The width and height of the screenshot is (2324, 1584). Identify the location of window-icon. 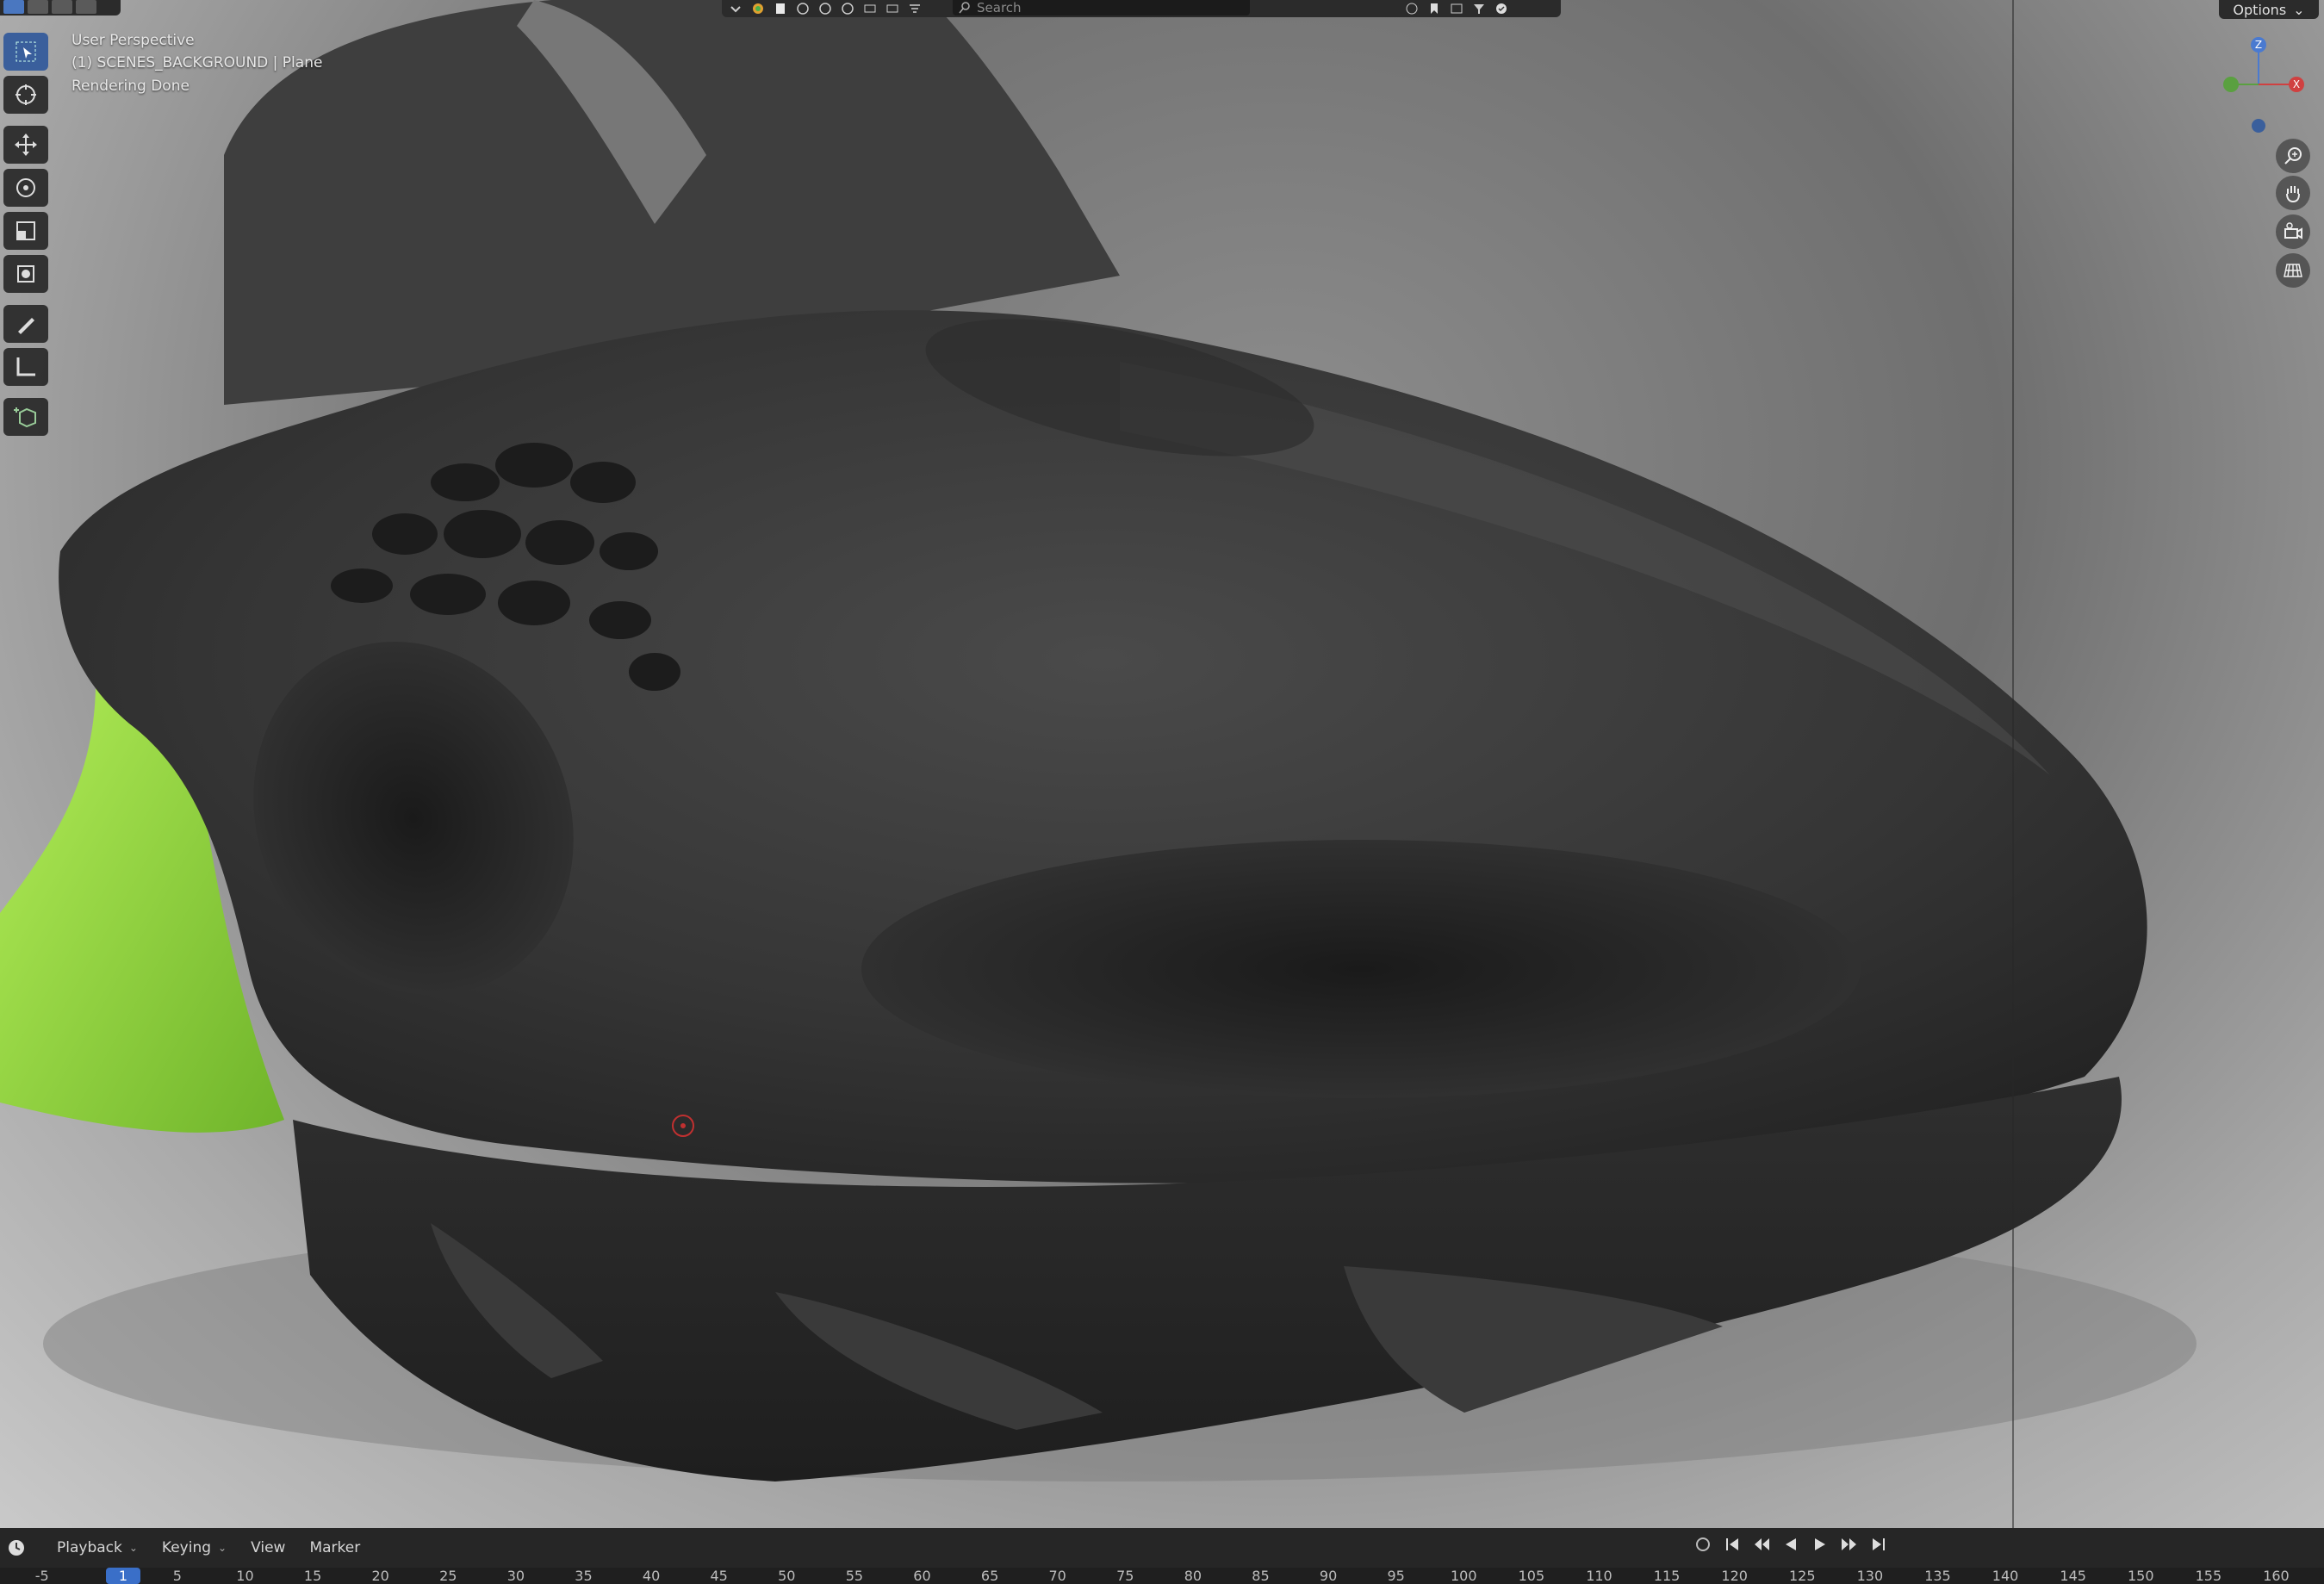
(1456, 9).